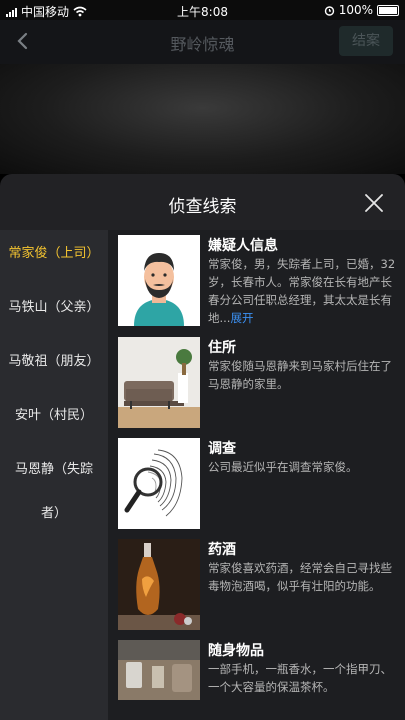 The width and height of the screenshot is (405, 720). Describe the element at coordinates (54, 511) in the screenshot. I see `sidebar-item-maenjing-cont: 者）` at that location.